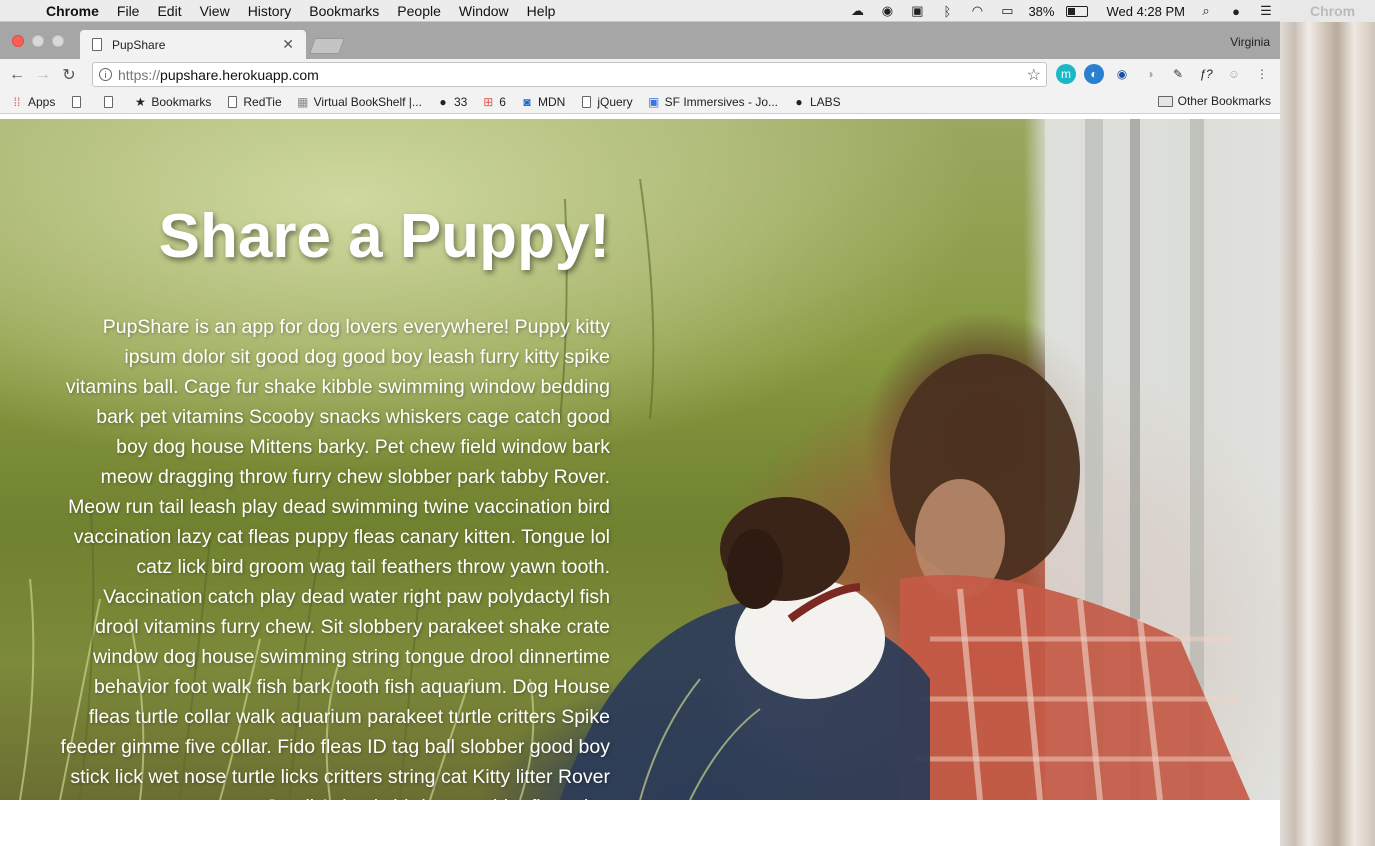 This screenshot has width=1375, height=846. Describe the element at coordinates (1145, 11) in the screenshot. I see `clock: Wed 4:28 PM` at that location.